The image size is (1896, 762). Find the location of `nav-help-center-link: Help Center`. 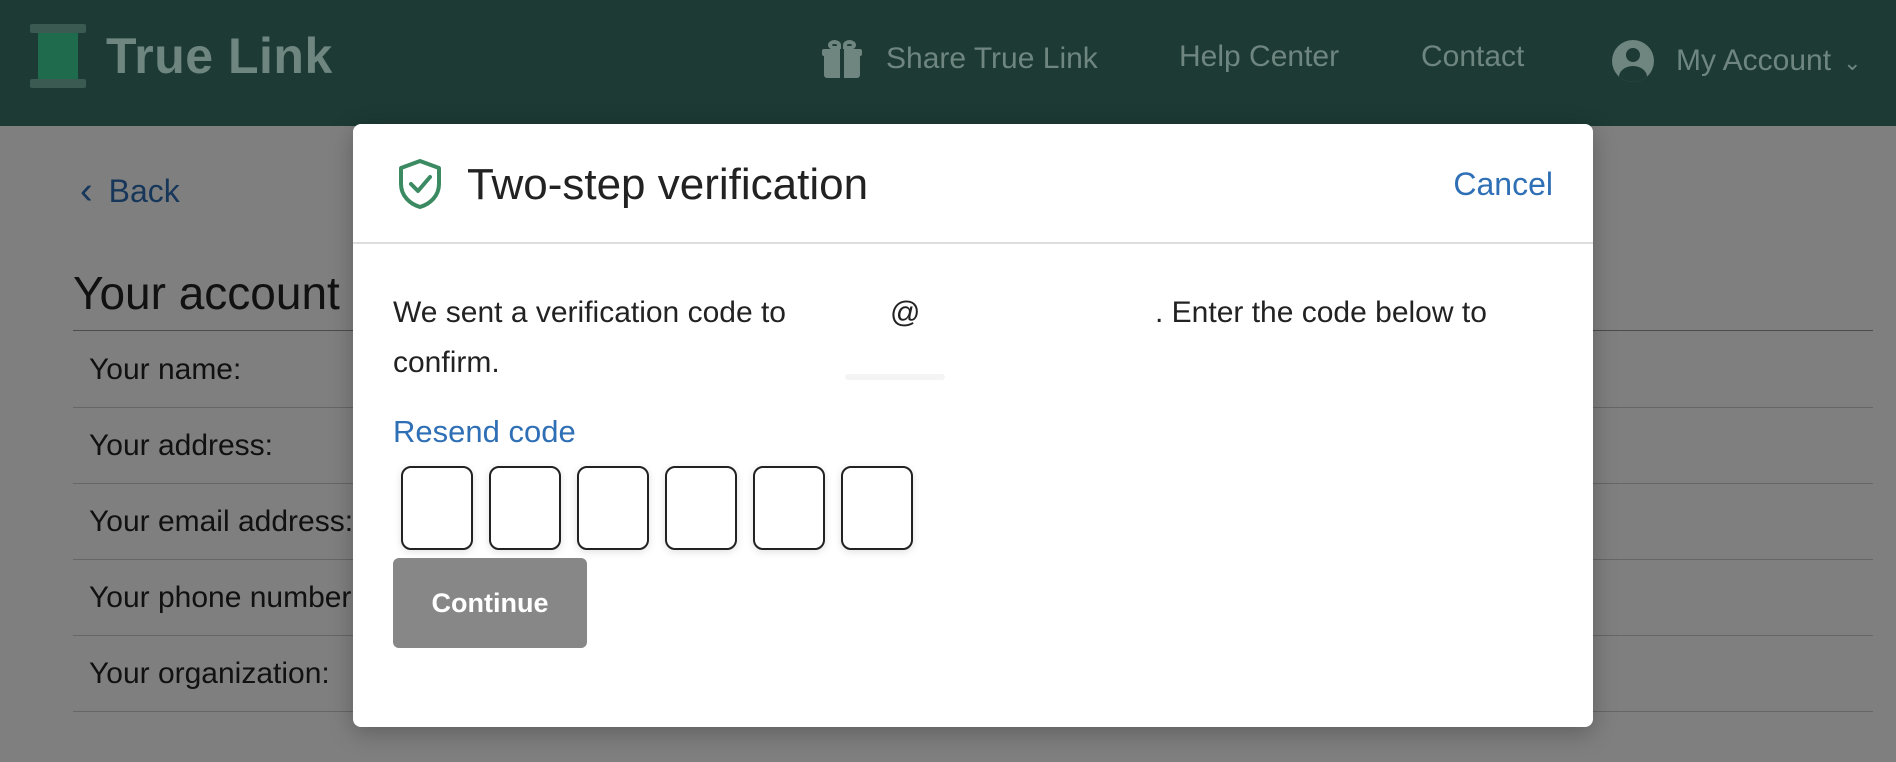

nav-help-center-link: Help Center is located at coordinates (1259, 57).